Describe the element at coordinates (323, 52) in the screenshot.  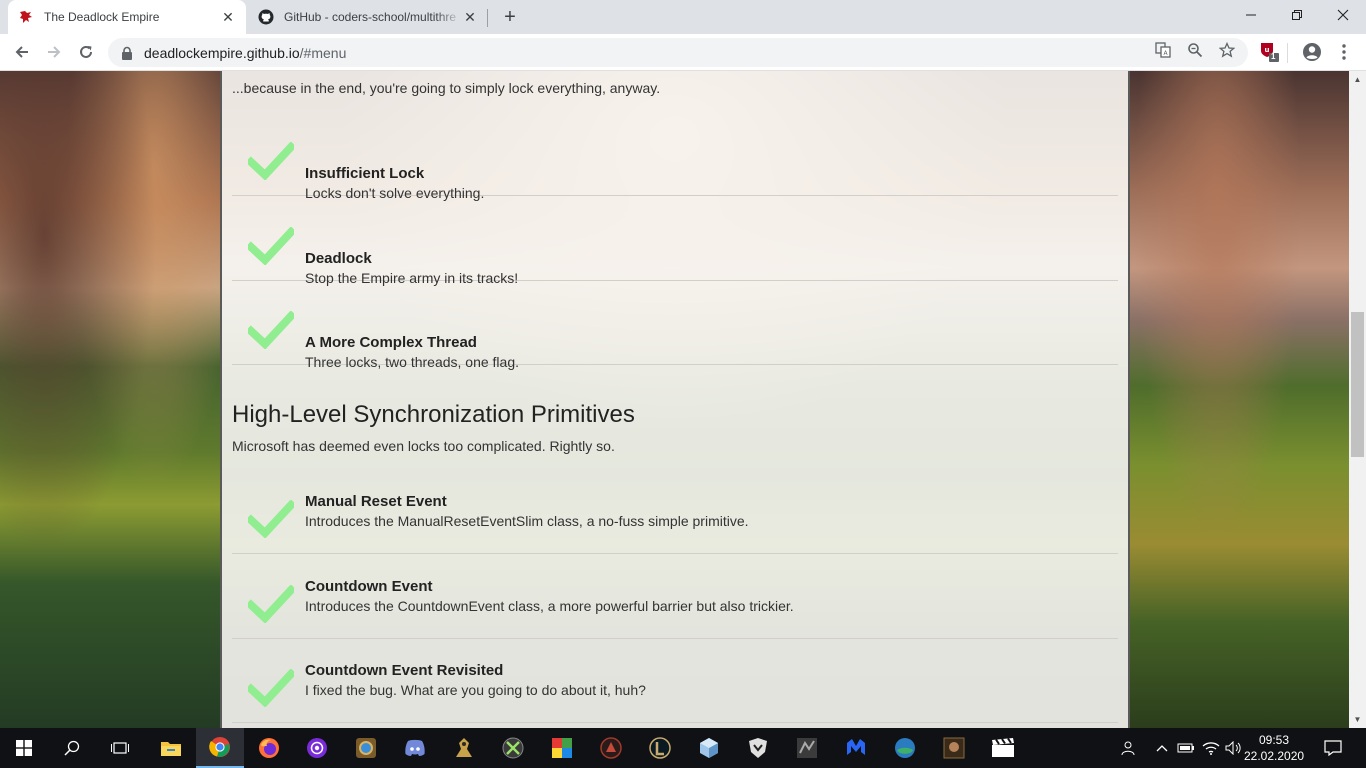
I see `url-path: /#menu` at that location.